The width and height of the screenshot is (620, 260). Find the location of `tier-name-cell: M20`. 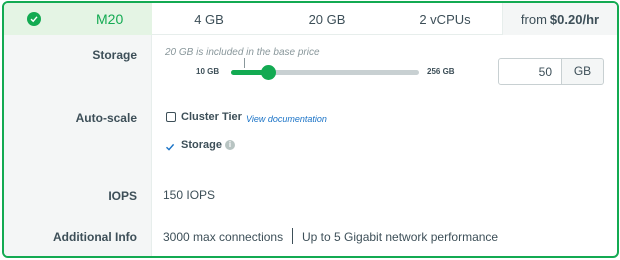

tier-name-cell: M20 is located at coordinates (78, 19).